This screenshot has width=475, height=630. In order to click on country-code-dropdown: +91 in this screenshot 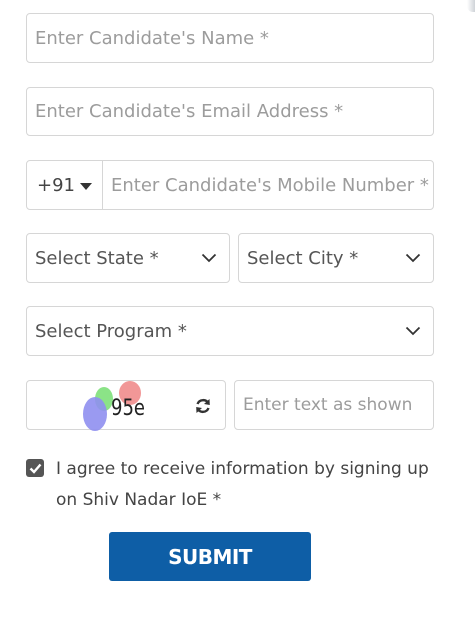, I will do `click(65, 185)`.